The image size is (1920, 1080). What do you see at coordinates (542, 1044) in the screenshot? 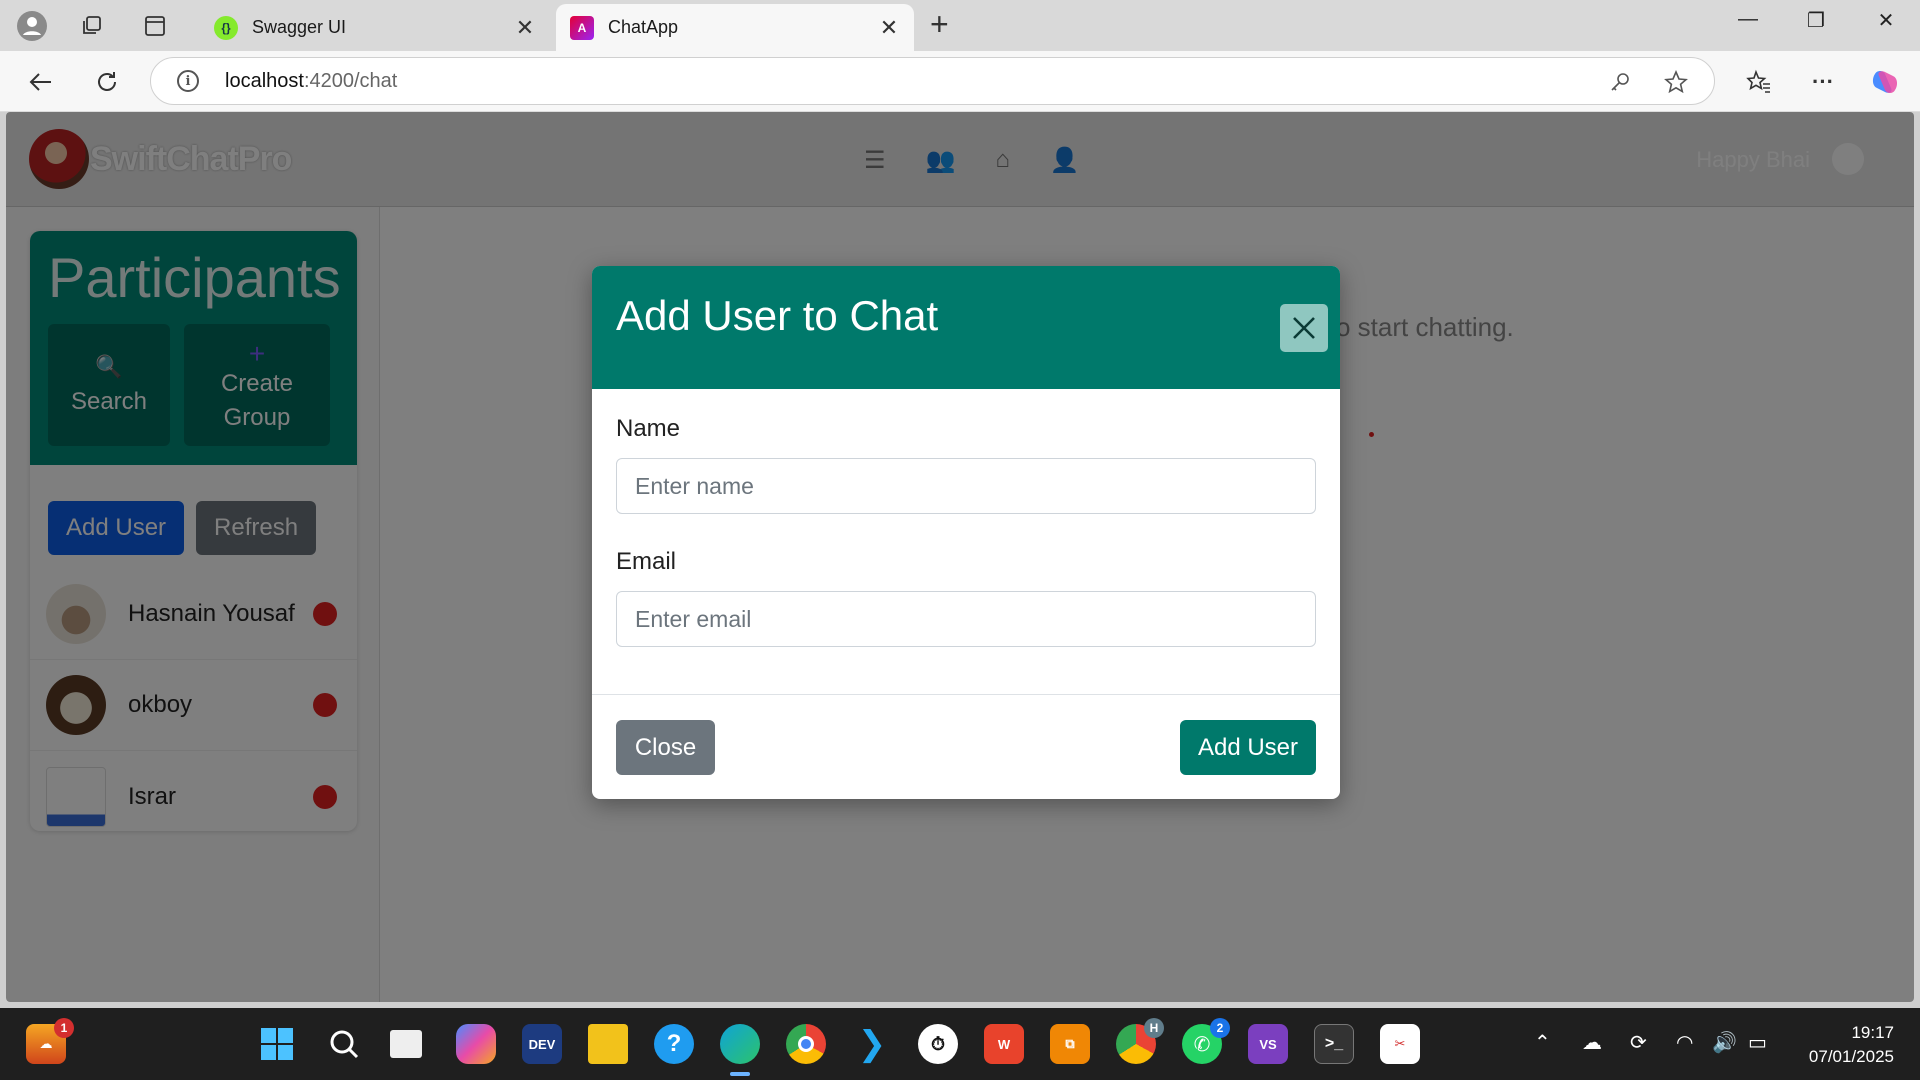
I see `devhome-icon: DEV` at bounding box center [542, 1044].